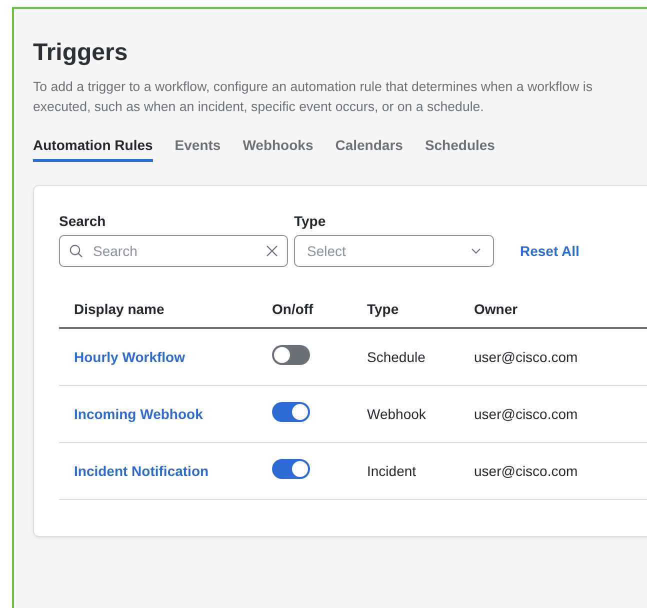  I want to click on table-cell: Schedule, so click(396, 357).